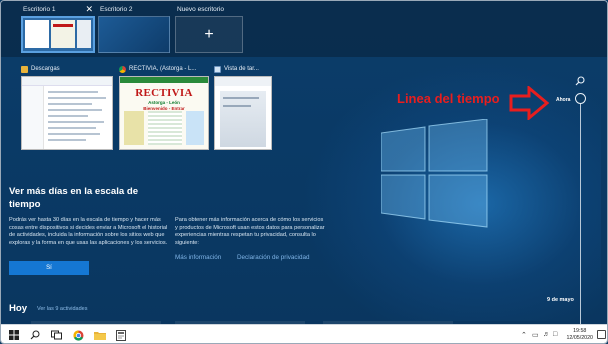 The height and width of the screenshot is (344, 608). I want to click on new-desktop: Nuevo escritorio +, so click(209, 30).